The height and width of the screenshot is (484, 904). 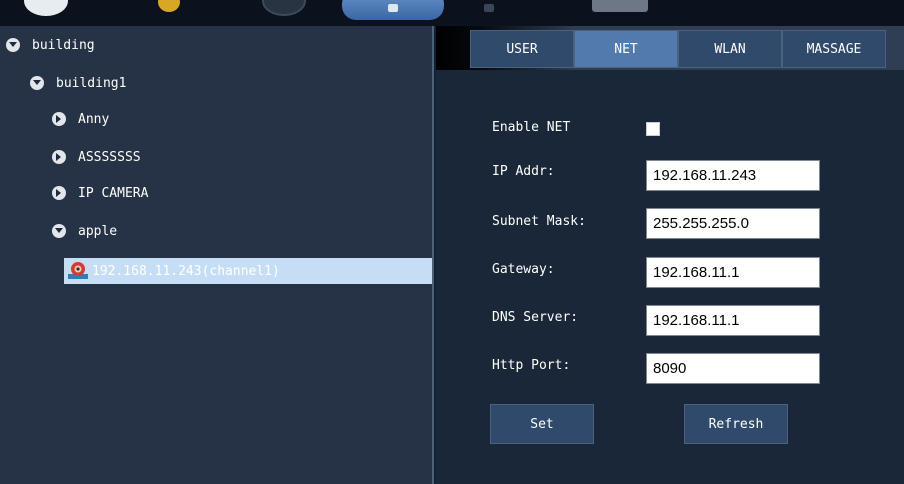 What do you see at coordinates (91, 83) in the screenshot?
I see `tree-node-label: building1` at bounding box center [91, 83].